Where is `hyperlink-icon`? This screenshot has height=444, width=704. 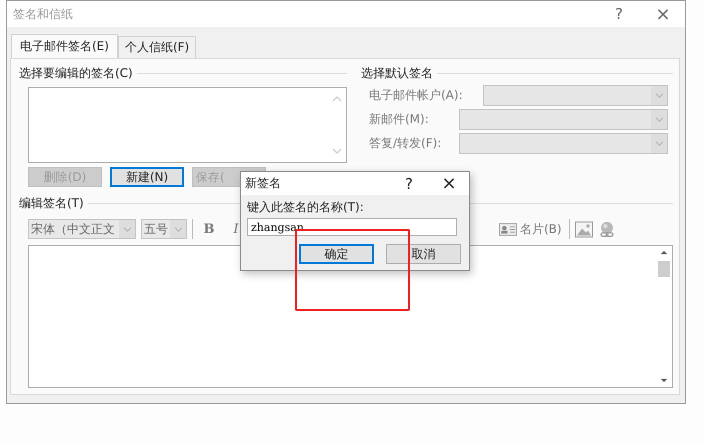 hyperlink-icon is located at coordinates (607, 229).